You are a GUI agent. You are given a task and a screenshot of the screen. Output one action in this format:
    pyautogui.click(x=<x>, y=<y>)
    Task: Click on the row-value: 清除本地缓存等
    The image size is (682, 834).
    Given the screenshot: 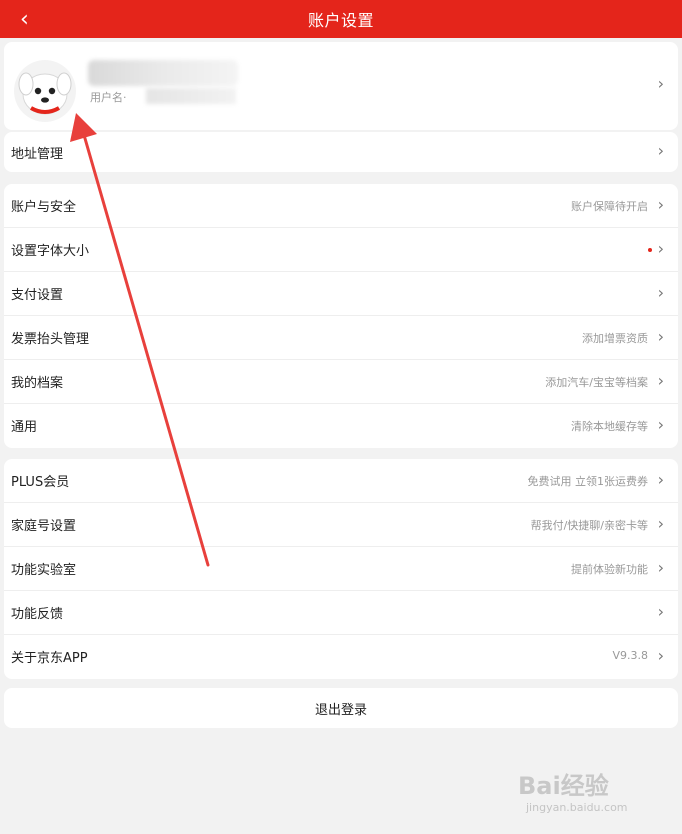 What is the action you would take?
    pyautogui.click(x=609, y=426)
    